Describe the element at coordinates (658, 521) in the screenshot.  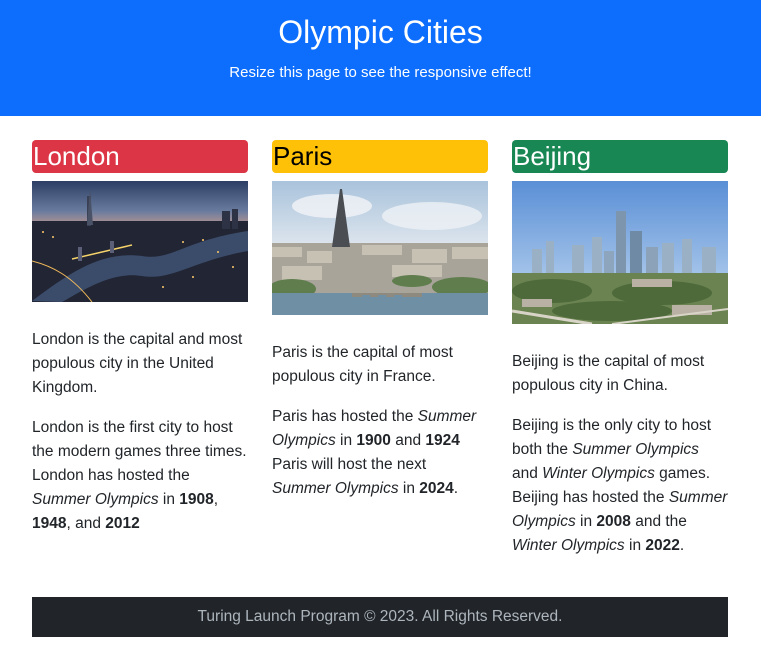
I see `text-span: and the` at that location.